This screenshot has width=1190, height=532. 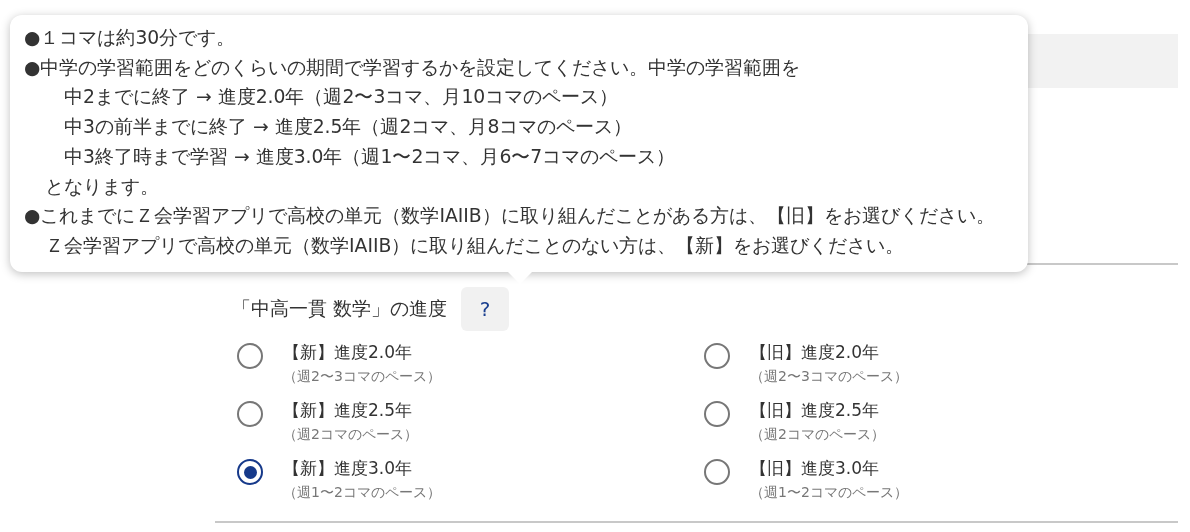 What do you see at coordinates (815, 352) in the screenshot?
I see `option-label: 【旧】進度2.0年` at bounding box center [815, 352].